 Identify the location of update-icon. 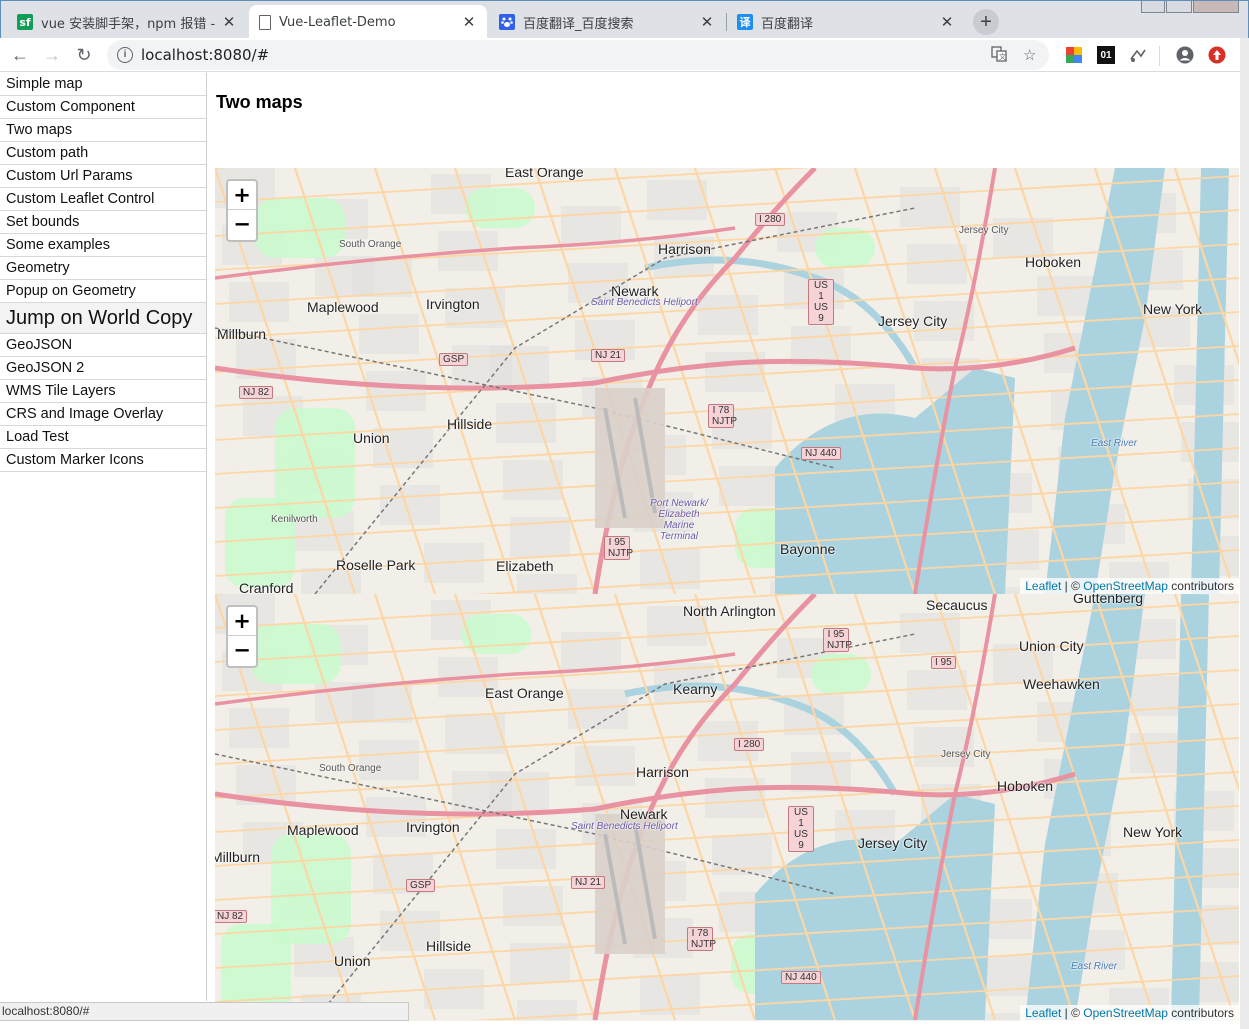
(1217, 55).